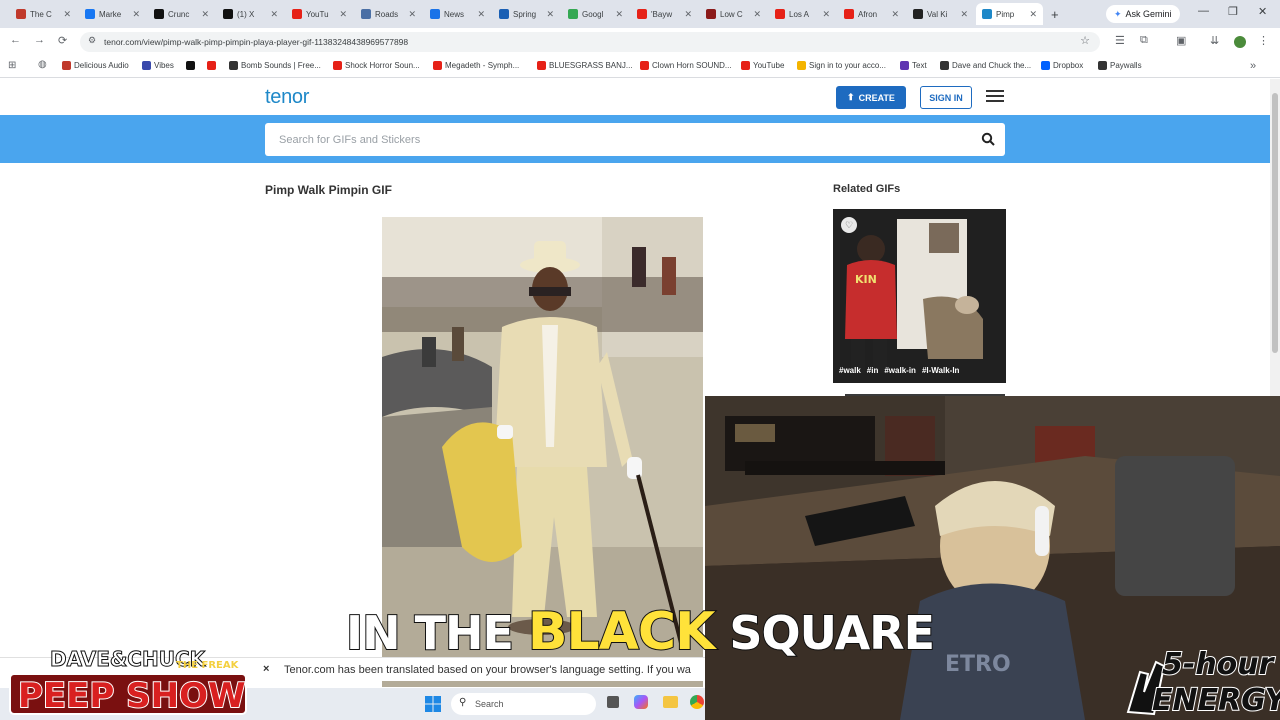 This screenshot has width=1280, height=720. I want to click on back-icon: ←, so click(15, 40).